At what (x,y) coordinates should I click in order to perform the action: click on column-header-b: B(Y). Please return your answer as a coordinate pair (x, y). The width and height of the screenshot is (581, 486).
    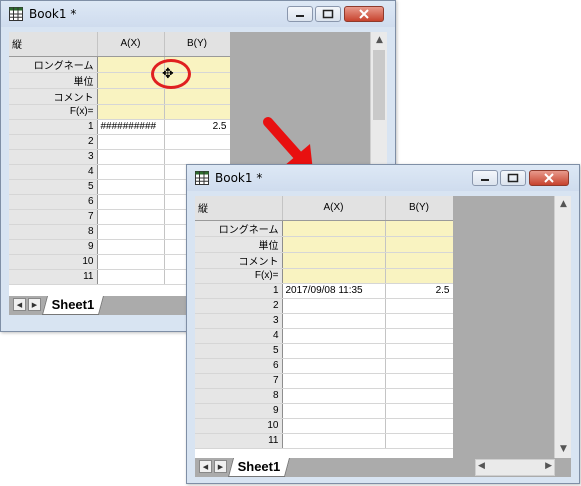
    Looking at the image, I should click on (197, 44).